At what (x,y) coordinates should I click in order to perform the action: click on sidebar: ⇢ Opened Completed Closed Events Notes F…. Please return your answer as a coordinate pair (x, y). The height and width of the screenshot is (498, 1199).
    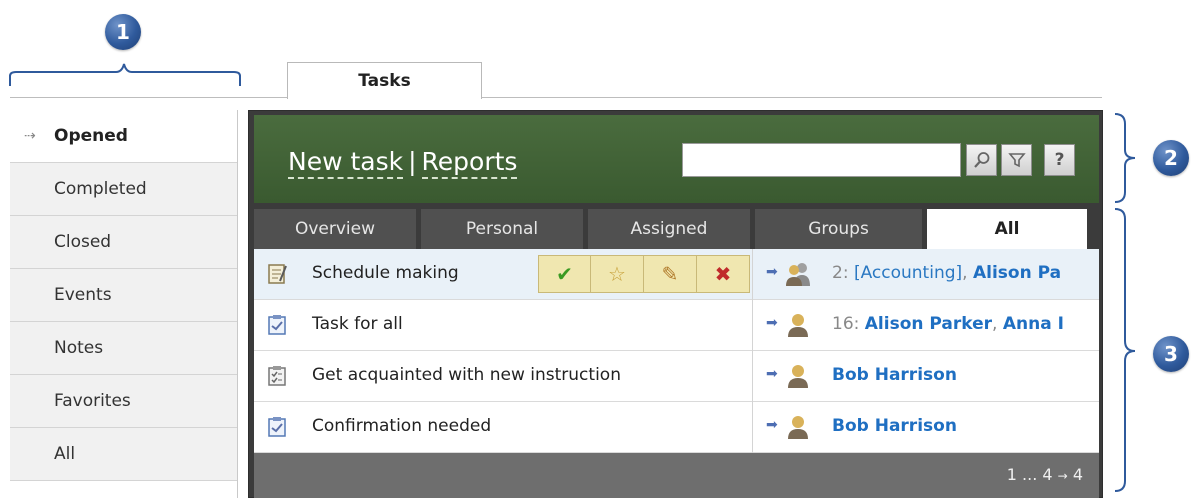
    Looking at the image, I should click on (124, 304).